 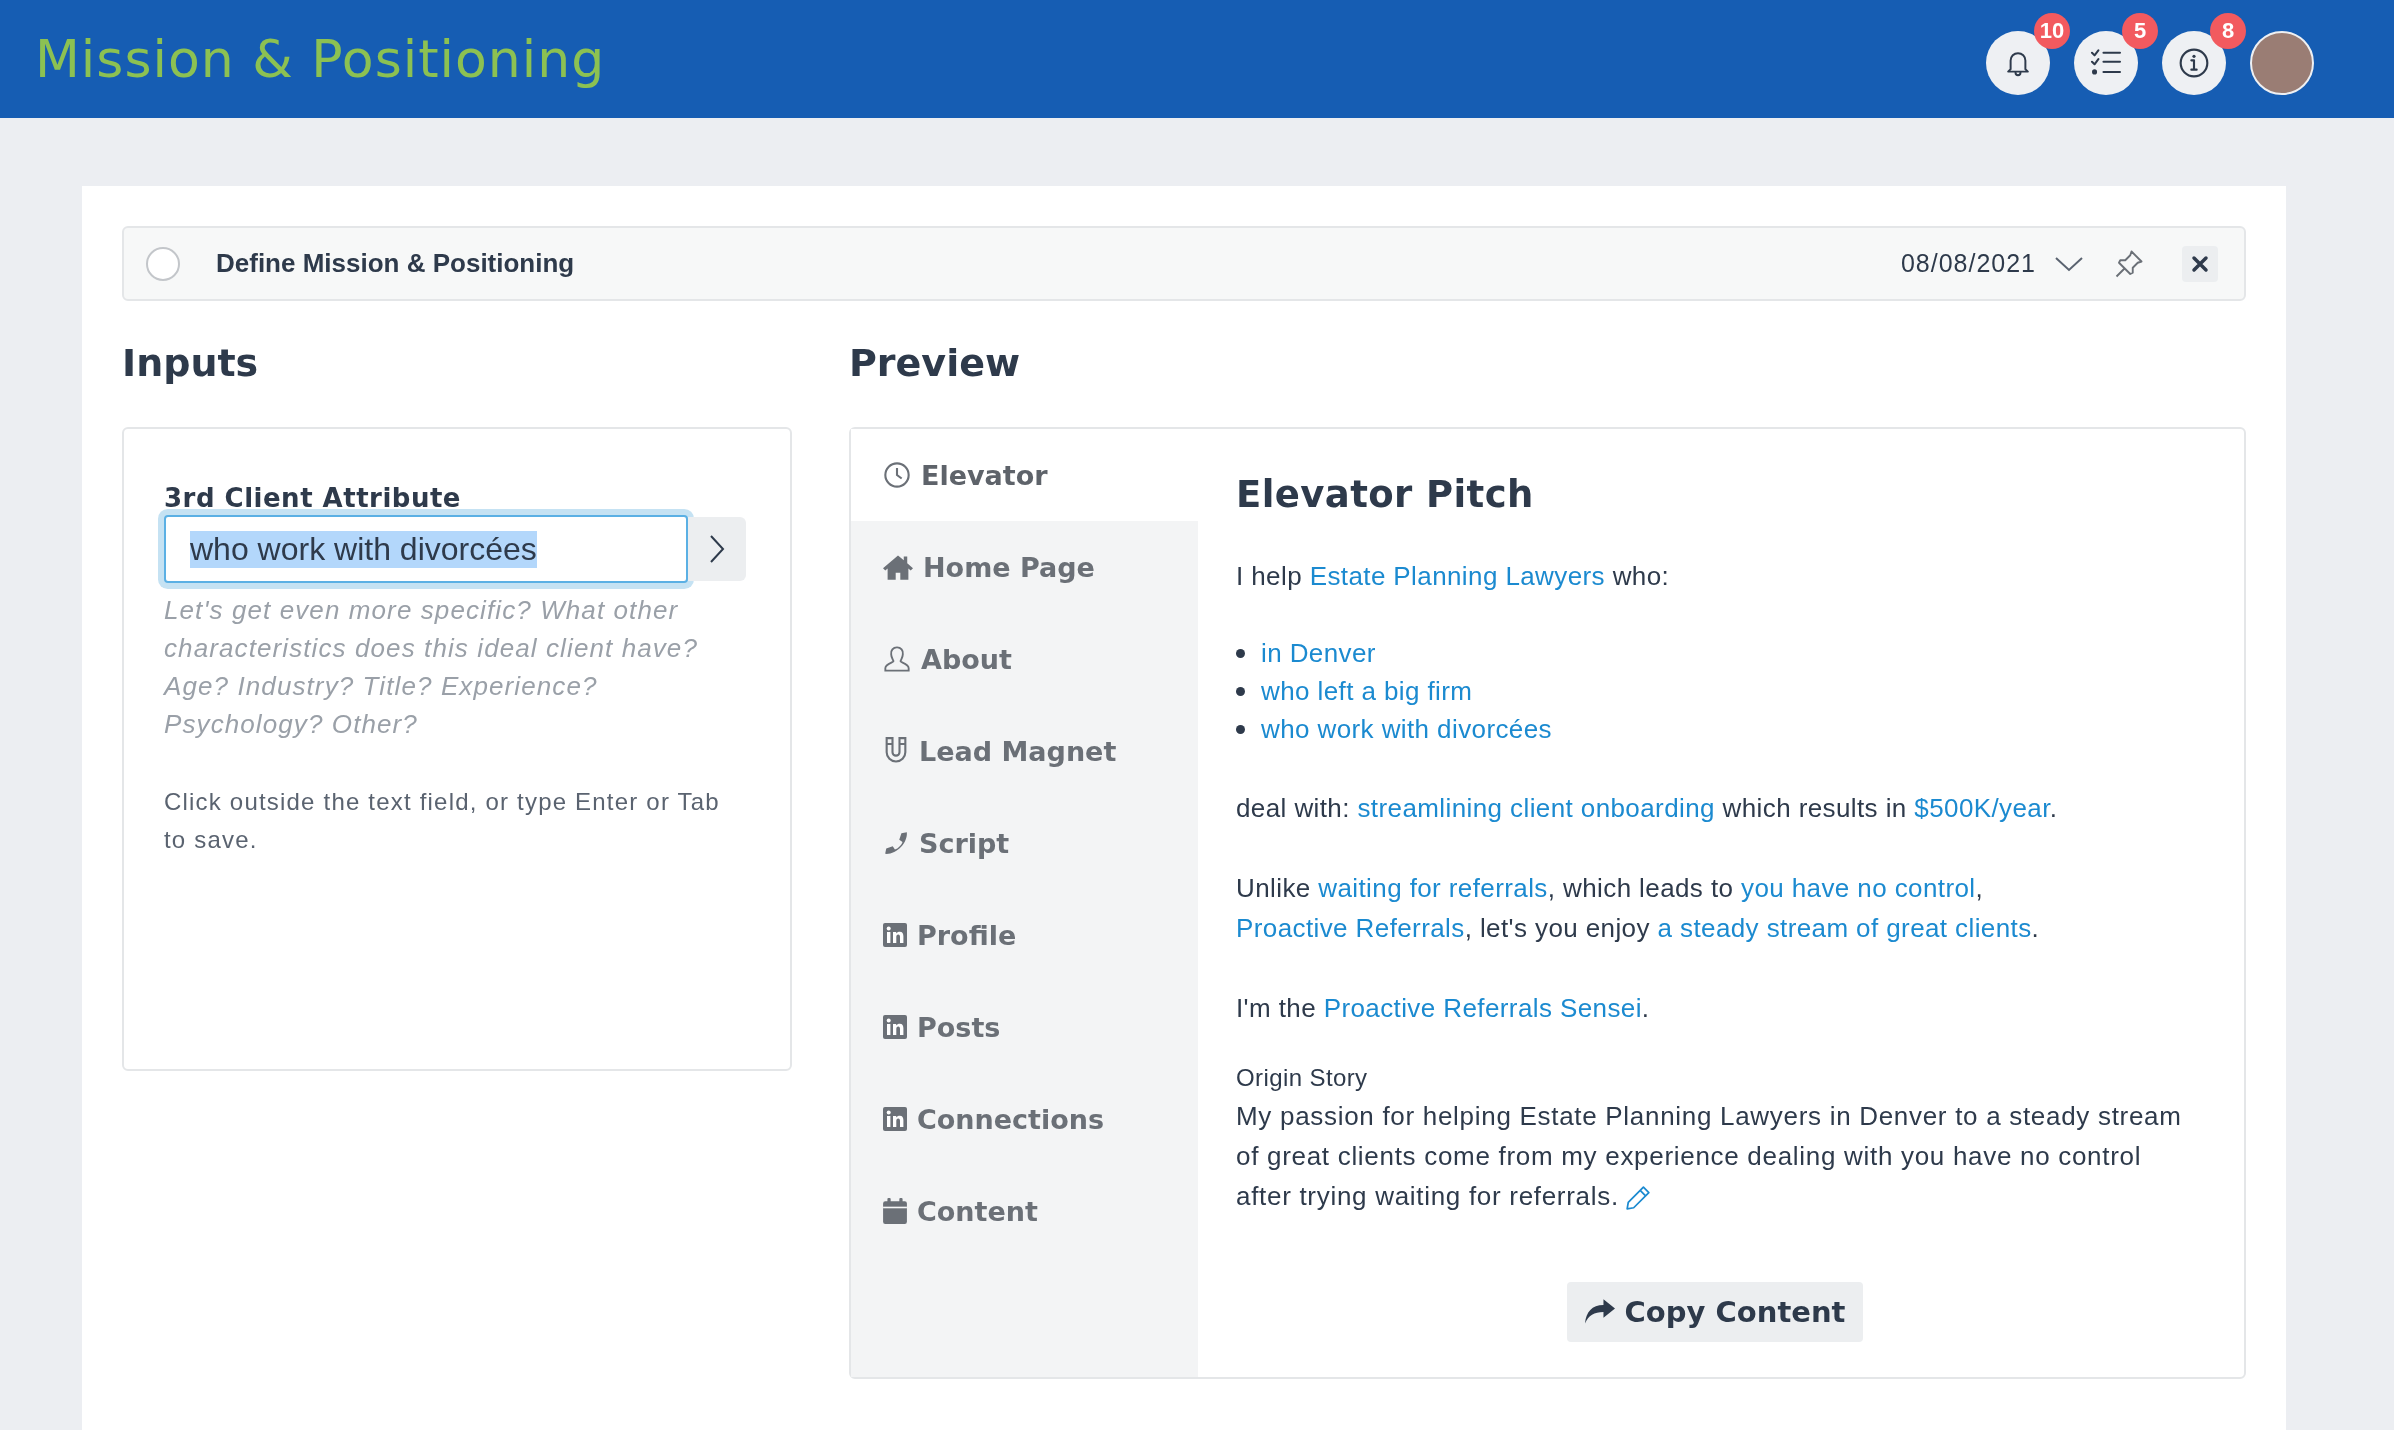 I want to click on phone-icon, so click(x=896, y=843).